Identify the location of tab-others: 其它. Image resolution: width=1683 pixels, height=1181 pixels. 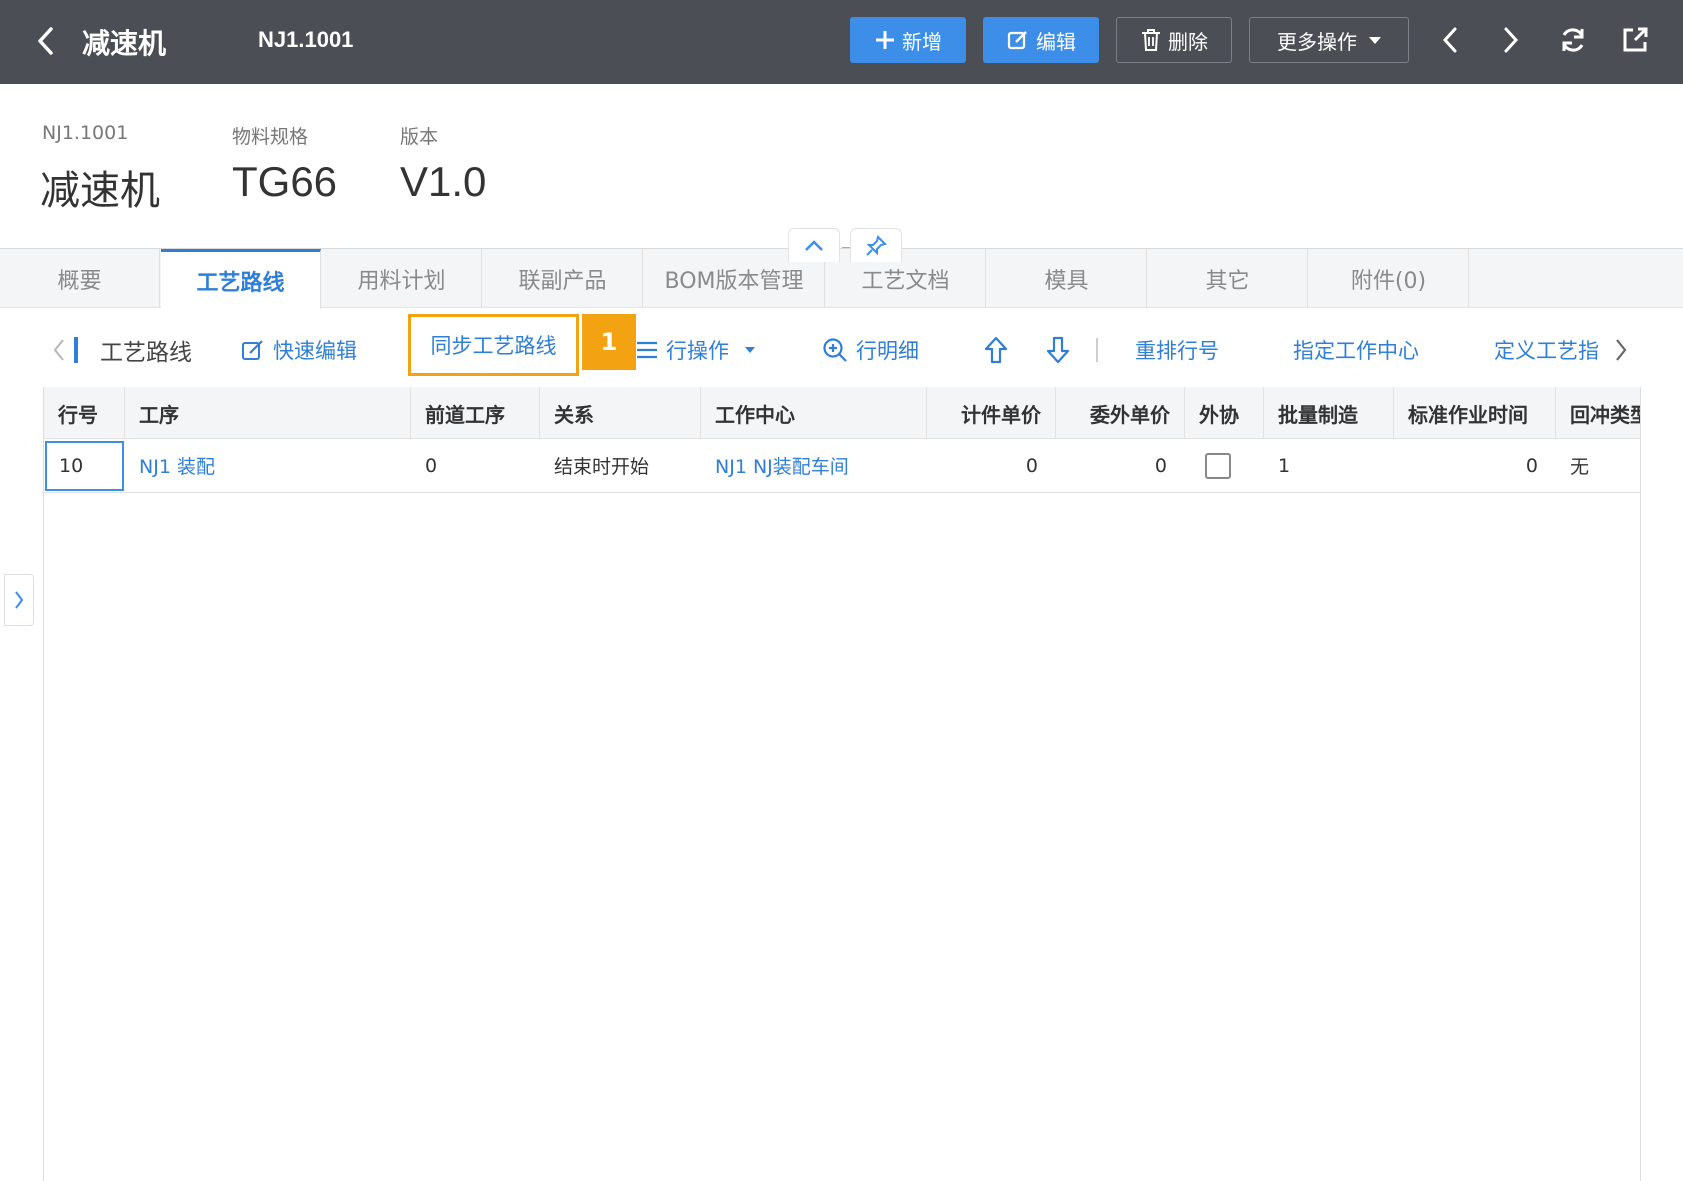
(1228, 278).